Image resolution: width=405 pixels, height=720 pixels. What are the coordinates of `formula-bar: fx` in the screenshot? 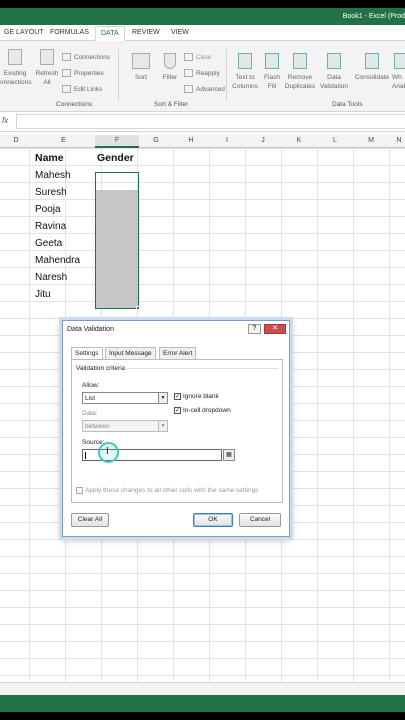 It's located at (202, 122).